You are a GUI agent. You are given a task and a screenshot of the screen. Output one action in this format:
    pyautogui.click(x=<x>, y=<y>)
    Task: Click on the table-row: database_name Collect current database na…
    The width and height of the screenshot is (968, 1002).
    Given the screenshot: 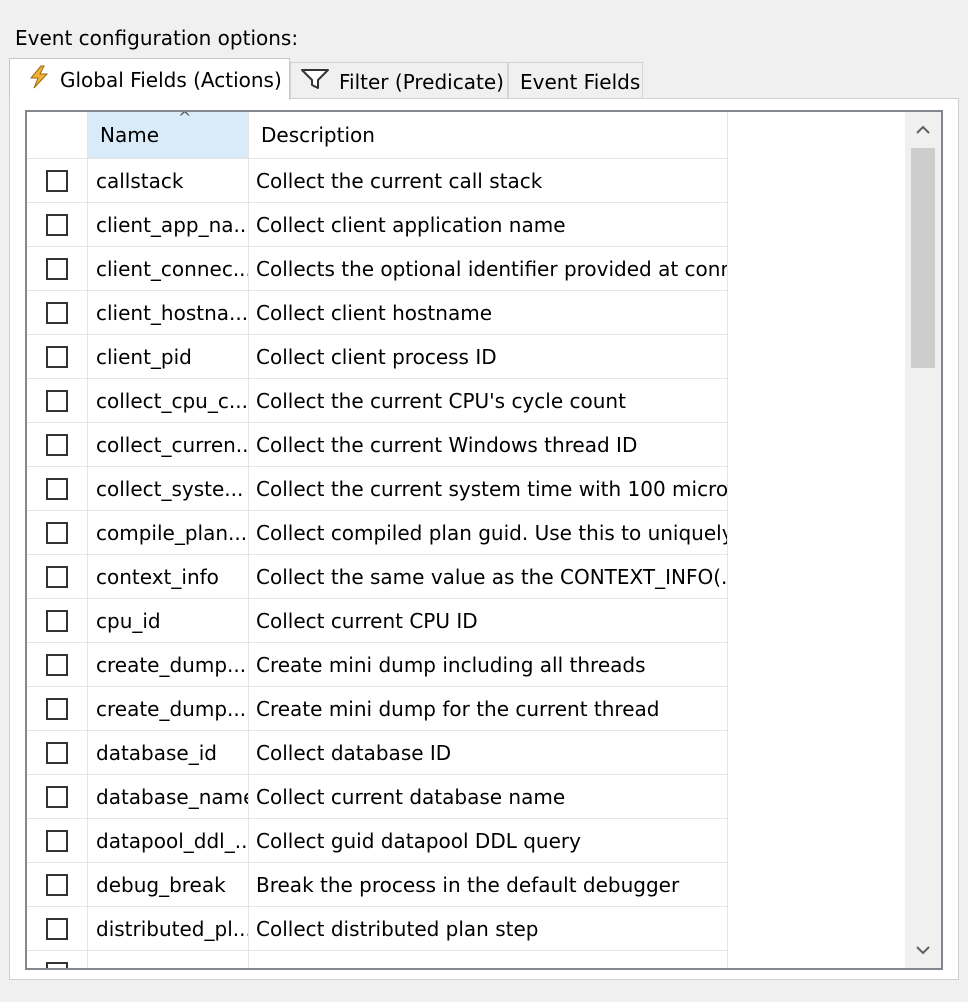 What is the action you would take?
    pyautogui.click(x=377, y=797)
    